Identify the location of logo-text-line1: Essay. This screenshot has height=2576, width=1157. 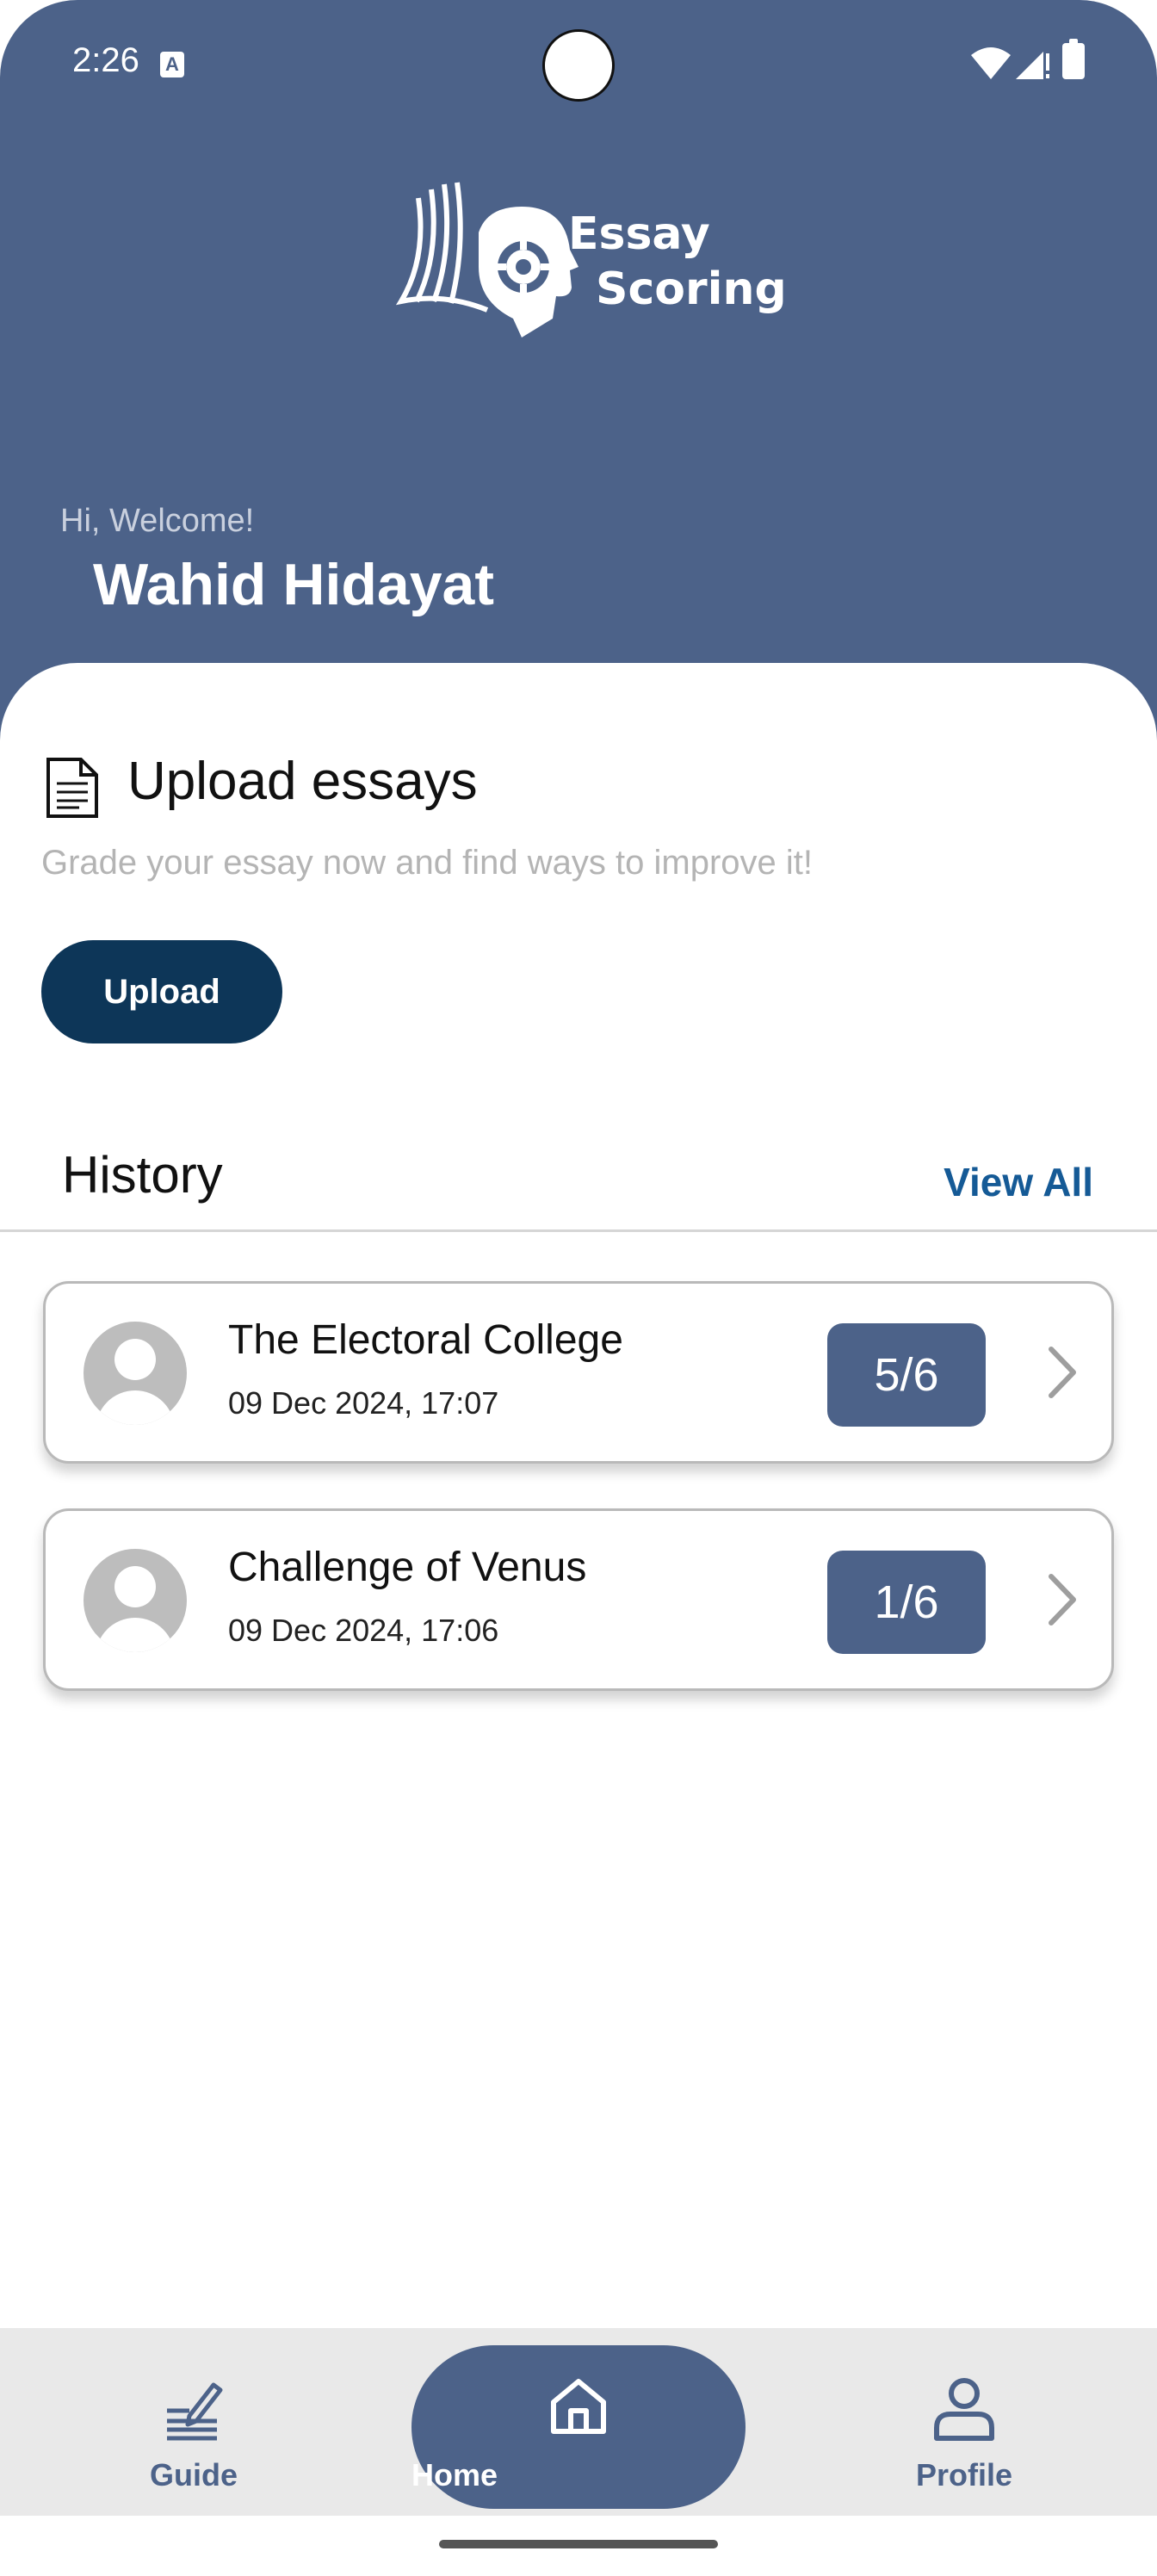
(639, 234).